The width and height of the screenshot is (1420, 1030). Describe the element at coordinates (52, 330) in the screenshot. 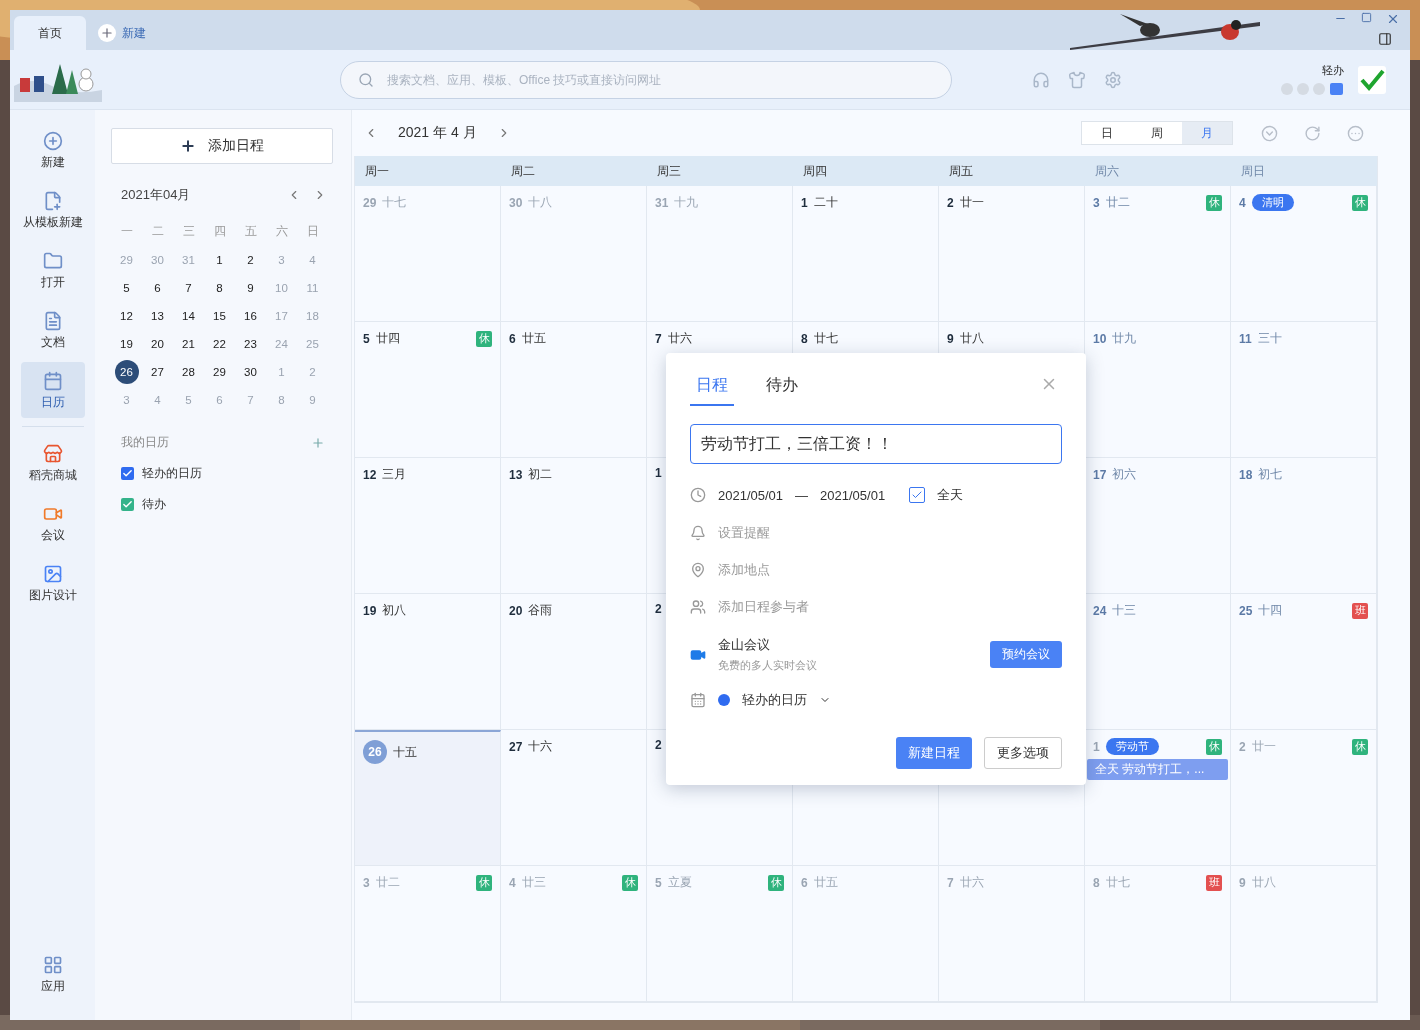

I see `sidebar-item: 文档` at that location.